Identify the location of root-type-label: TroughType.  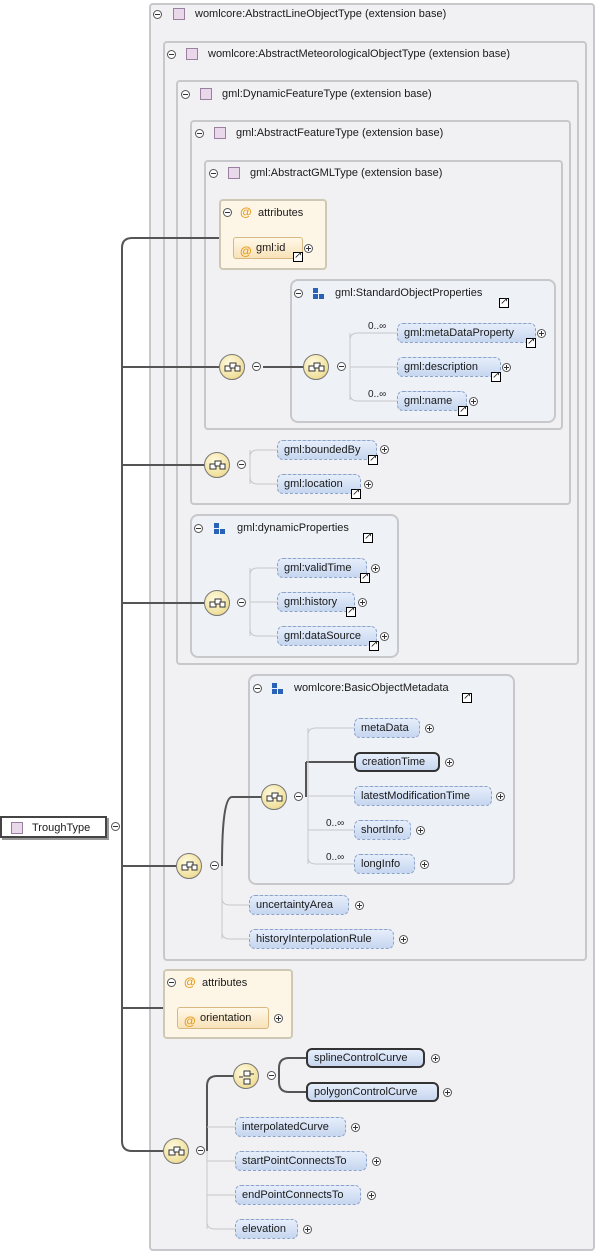
(61, 828).